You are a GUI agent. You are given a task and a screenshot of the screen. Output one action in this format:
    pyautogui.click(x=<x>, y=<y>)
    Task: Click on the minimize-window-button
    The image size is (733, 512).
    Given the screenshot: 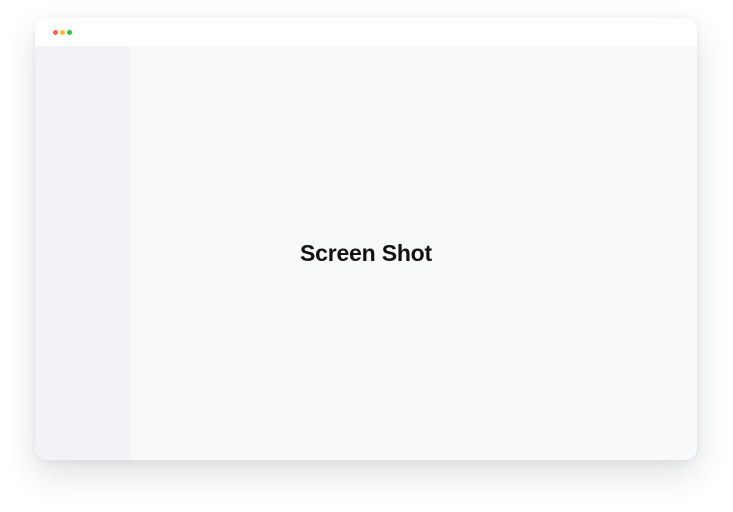 What is the action you would take?
    pyautogui.click(x=62, y=32)
    